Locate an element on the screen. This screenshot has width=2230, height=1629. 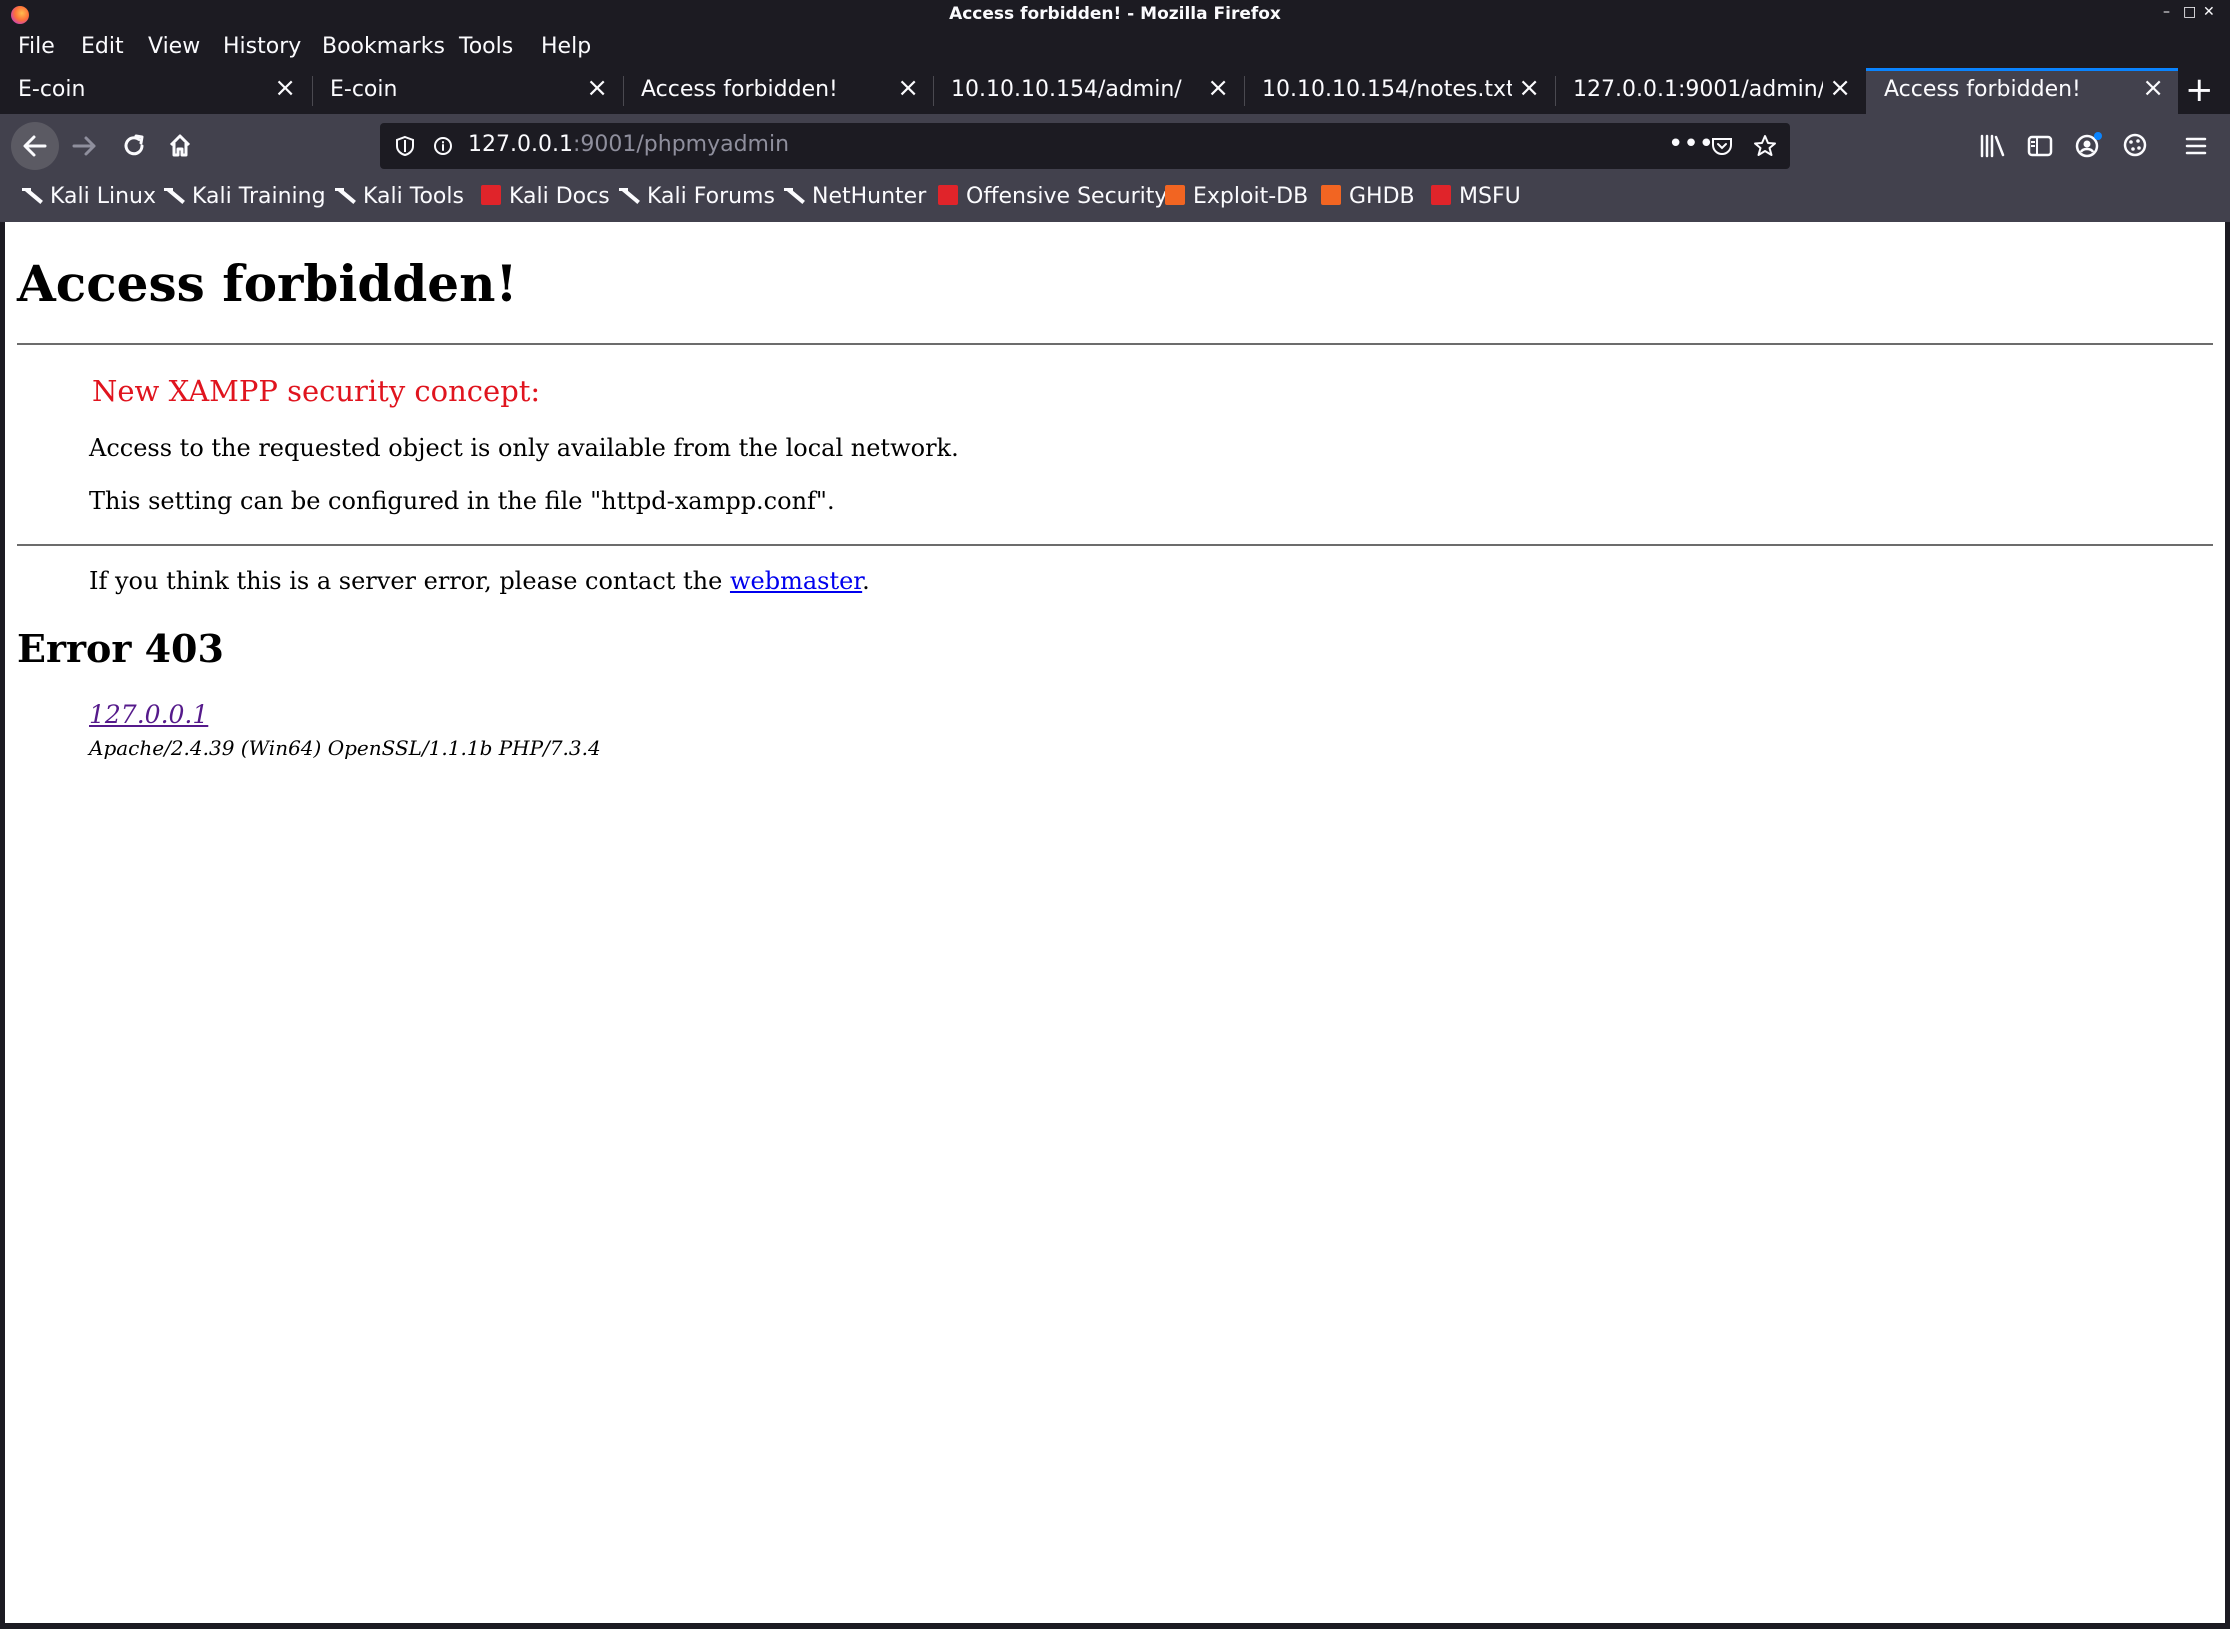
maximize-icon: □ is located at coordinates (2189, 12).